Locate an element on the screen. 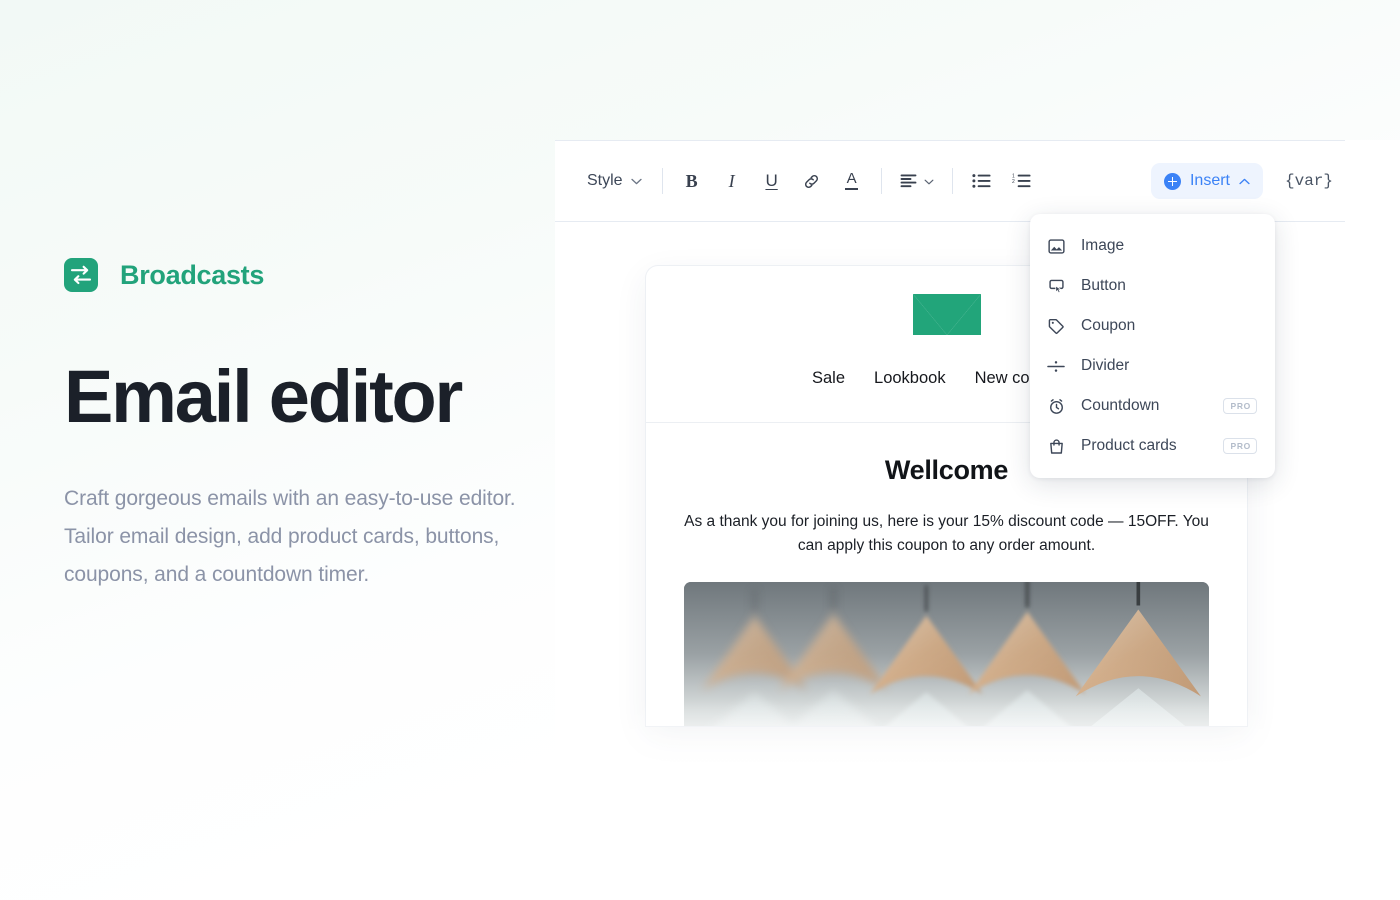 This screenshot has width=1400, height=900. italic-label: I is located at coordinates (731, 180).